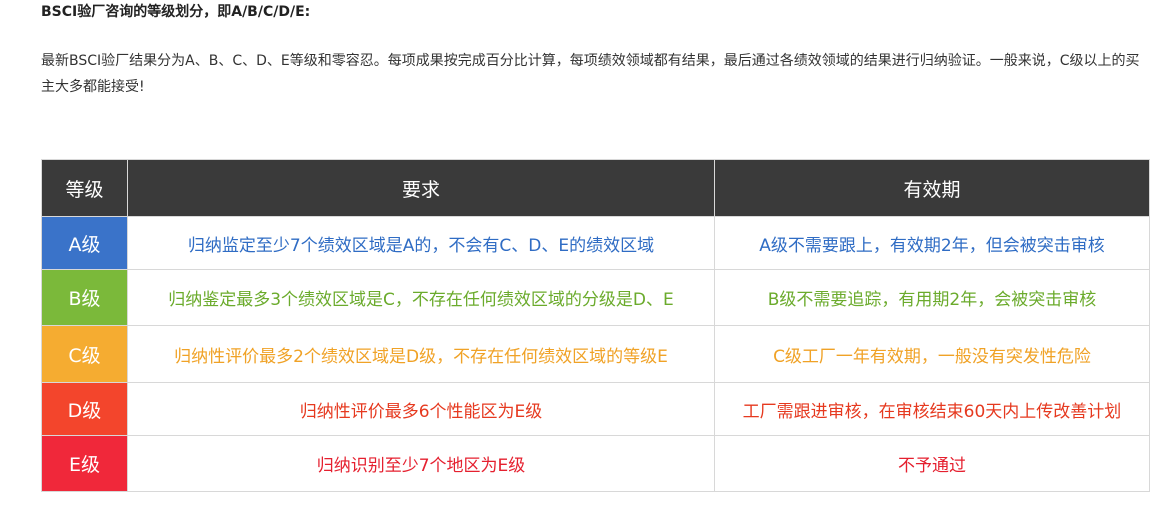 This screenshot has width=1174, height=513. What do you see at coordinates (421, 297) in the screenshot?
I see `requirement-cell: 归纳鉴定最多3个绩效区域是C，不存在任何绩效区域的分级是D、E` at bounding box center [421, 297].